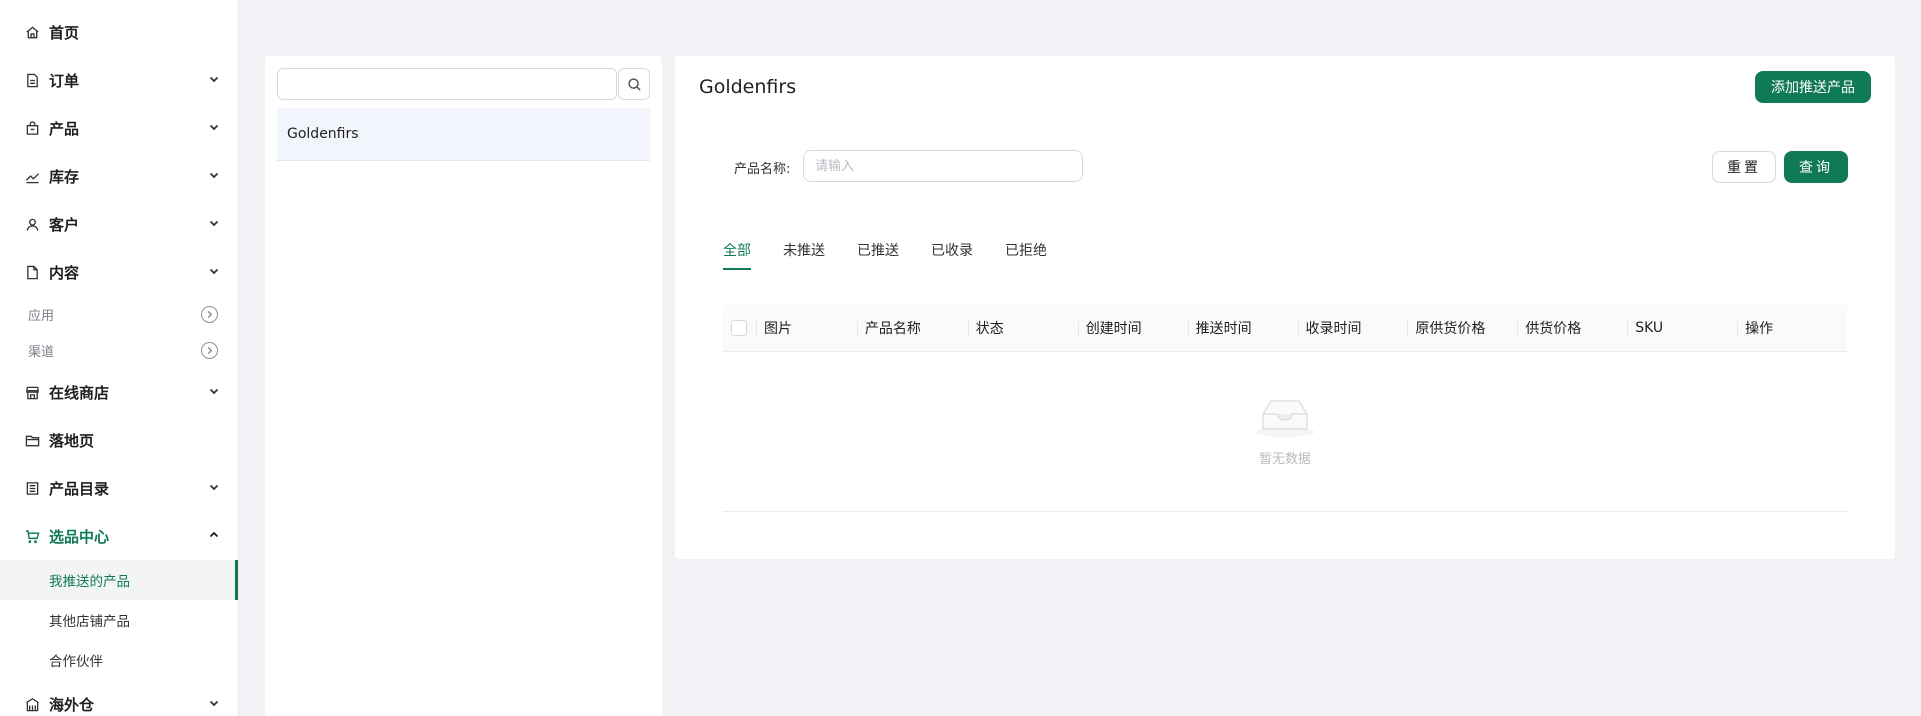 The image size is (1921, 716). I want to click on column-header-included-time: 收录时间, so click(1352, 328).